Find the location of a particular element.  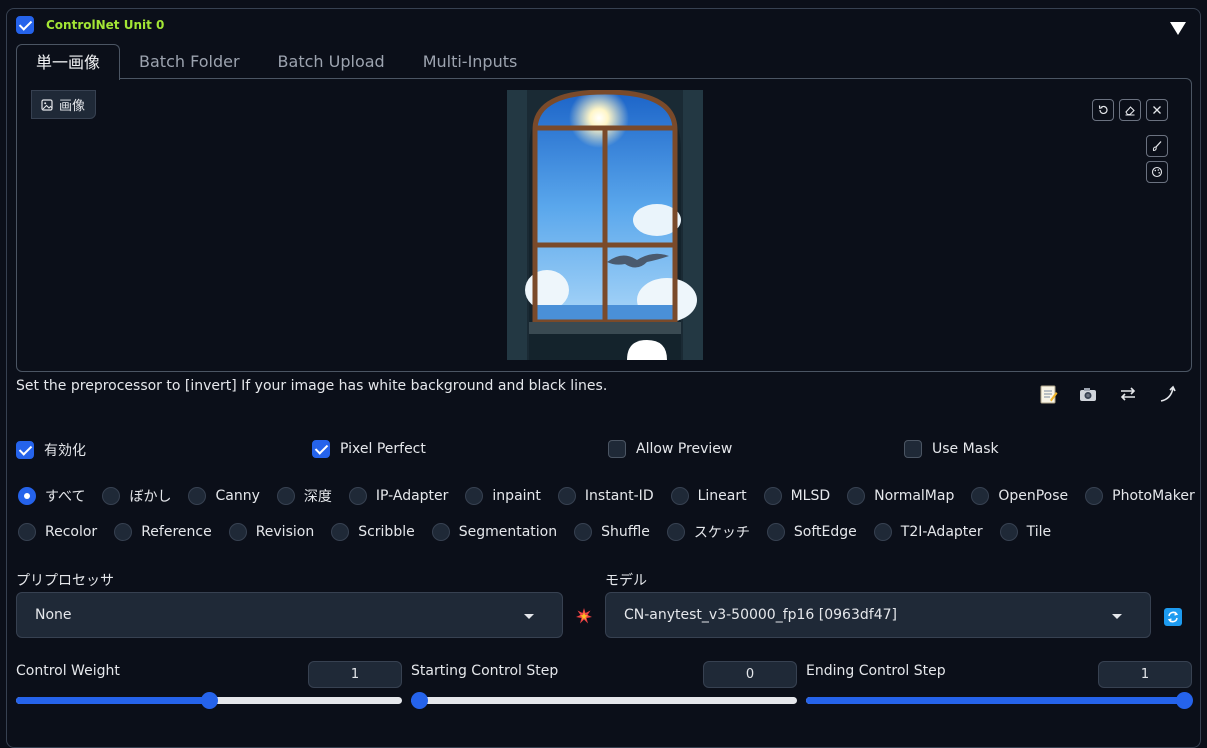

enable-option: 有効化 is located at coordinates (51, 450).